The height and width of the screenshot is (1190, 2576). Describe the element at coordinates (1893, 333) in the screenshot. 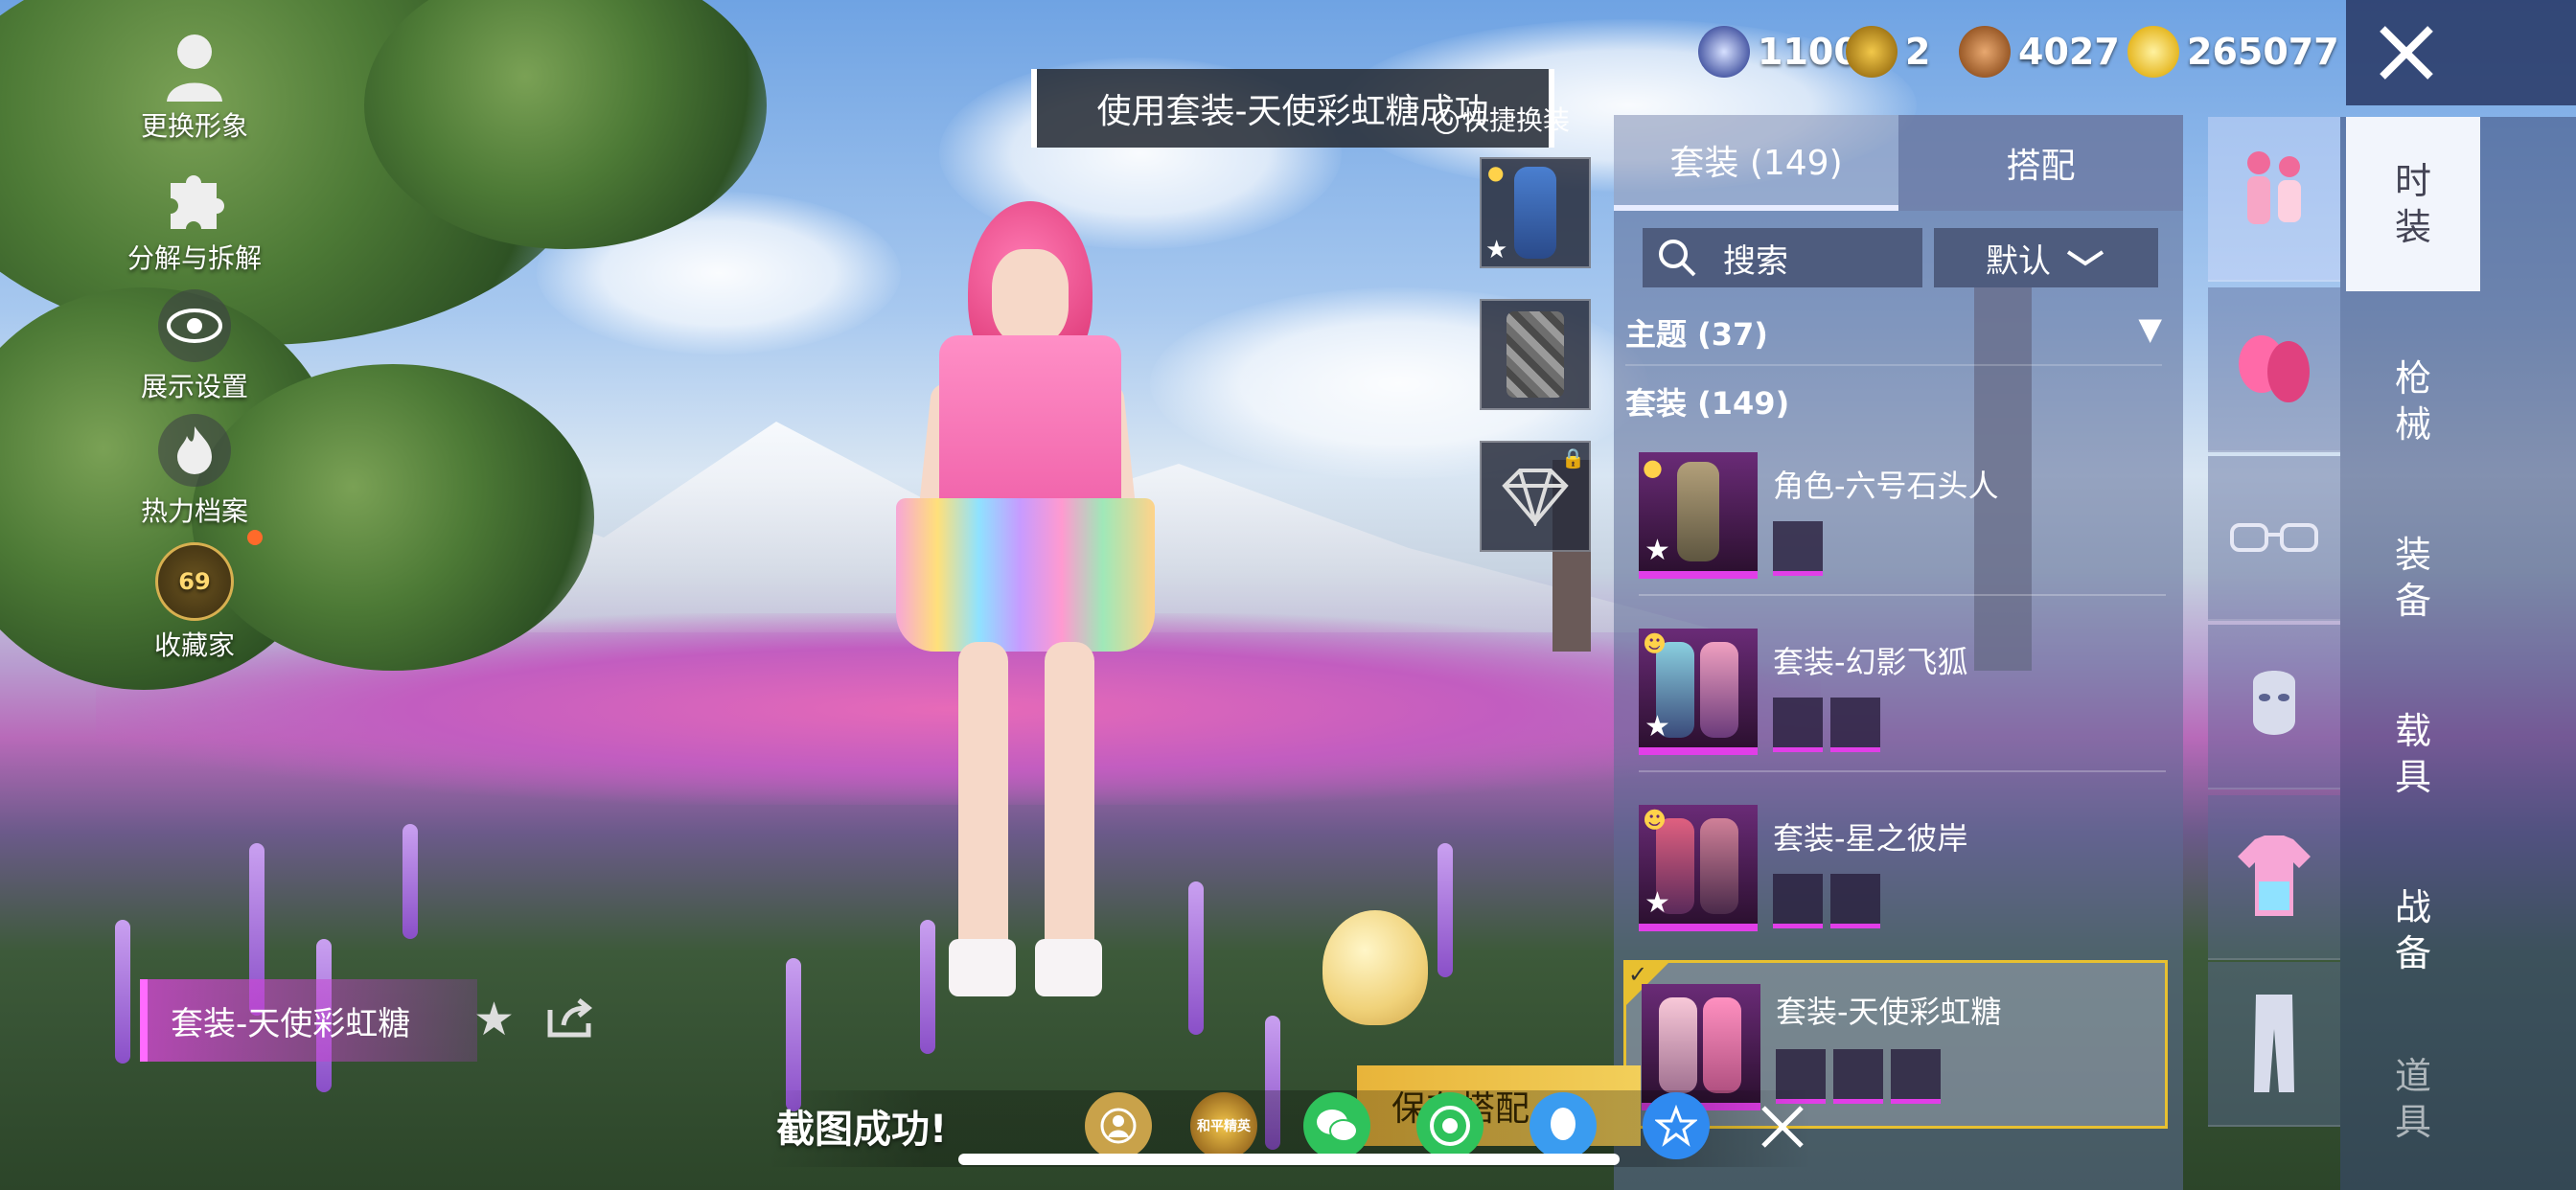

I see `theme-section-header: 主题 (37) ▼` at that location.